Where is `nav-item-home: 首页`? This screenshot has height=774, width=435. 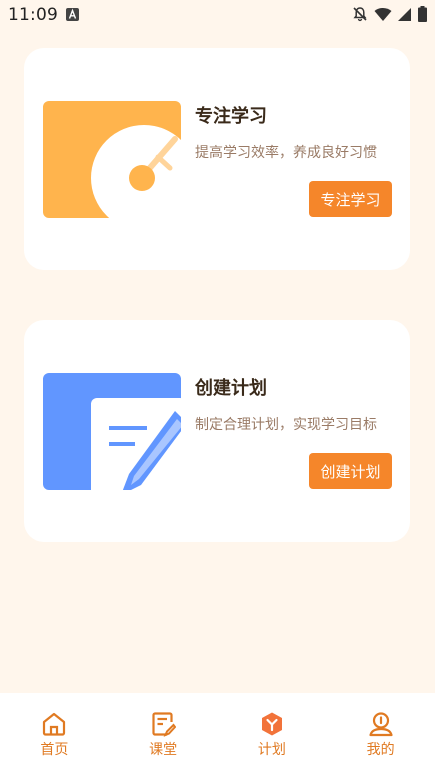
nav-item-home: 首页 is located at coordinates (54, 733).